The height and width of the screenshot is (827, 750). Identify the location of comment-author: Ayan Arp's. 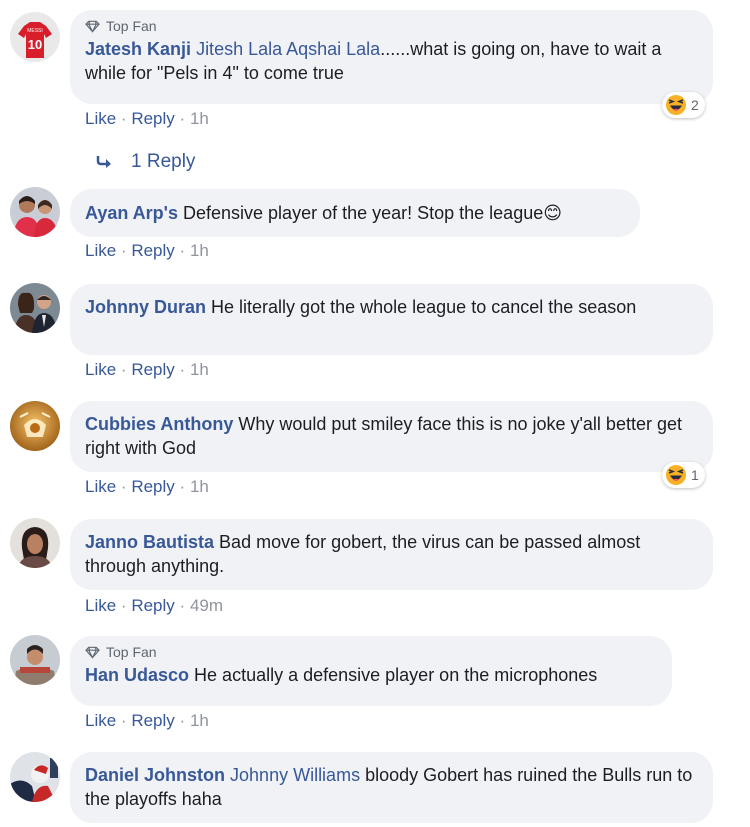
(131, 213).